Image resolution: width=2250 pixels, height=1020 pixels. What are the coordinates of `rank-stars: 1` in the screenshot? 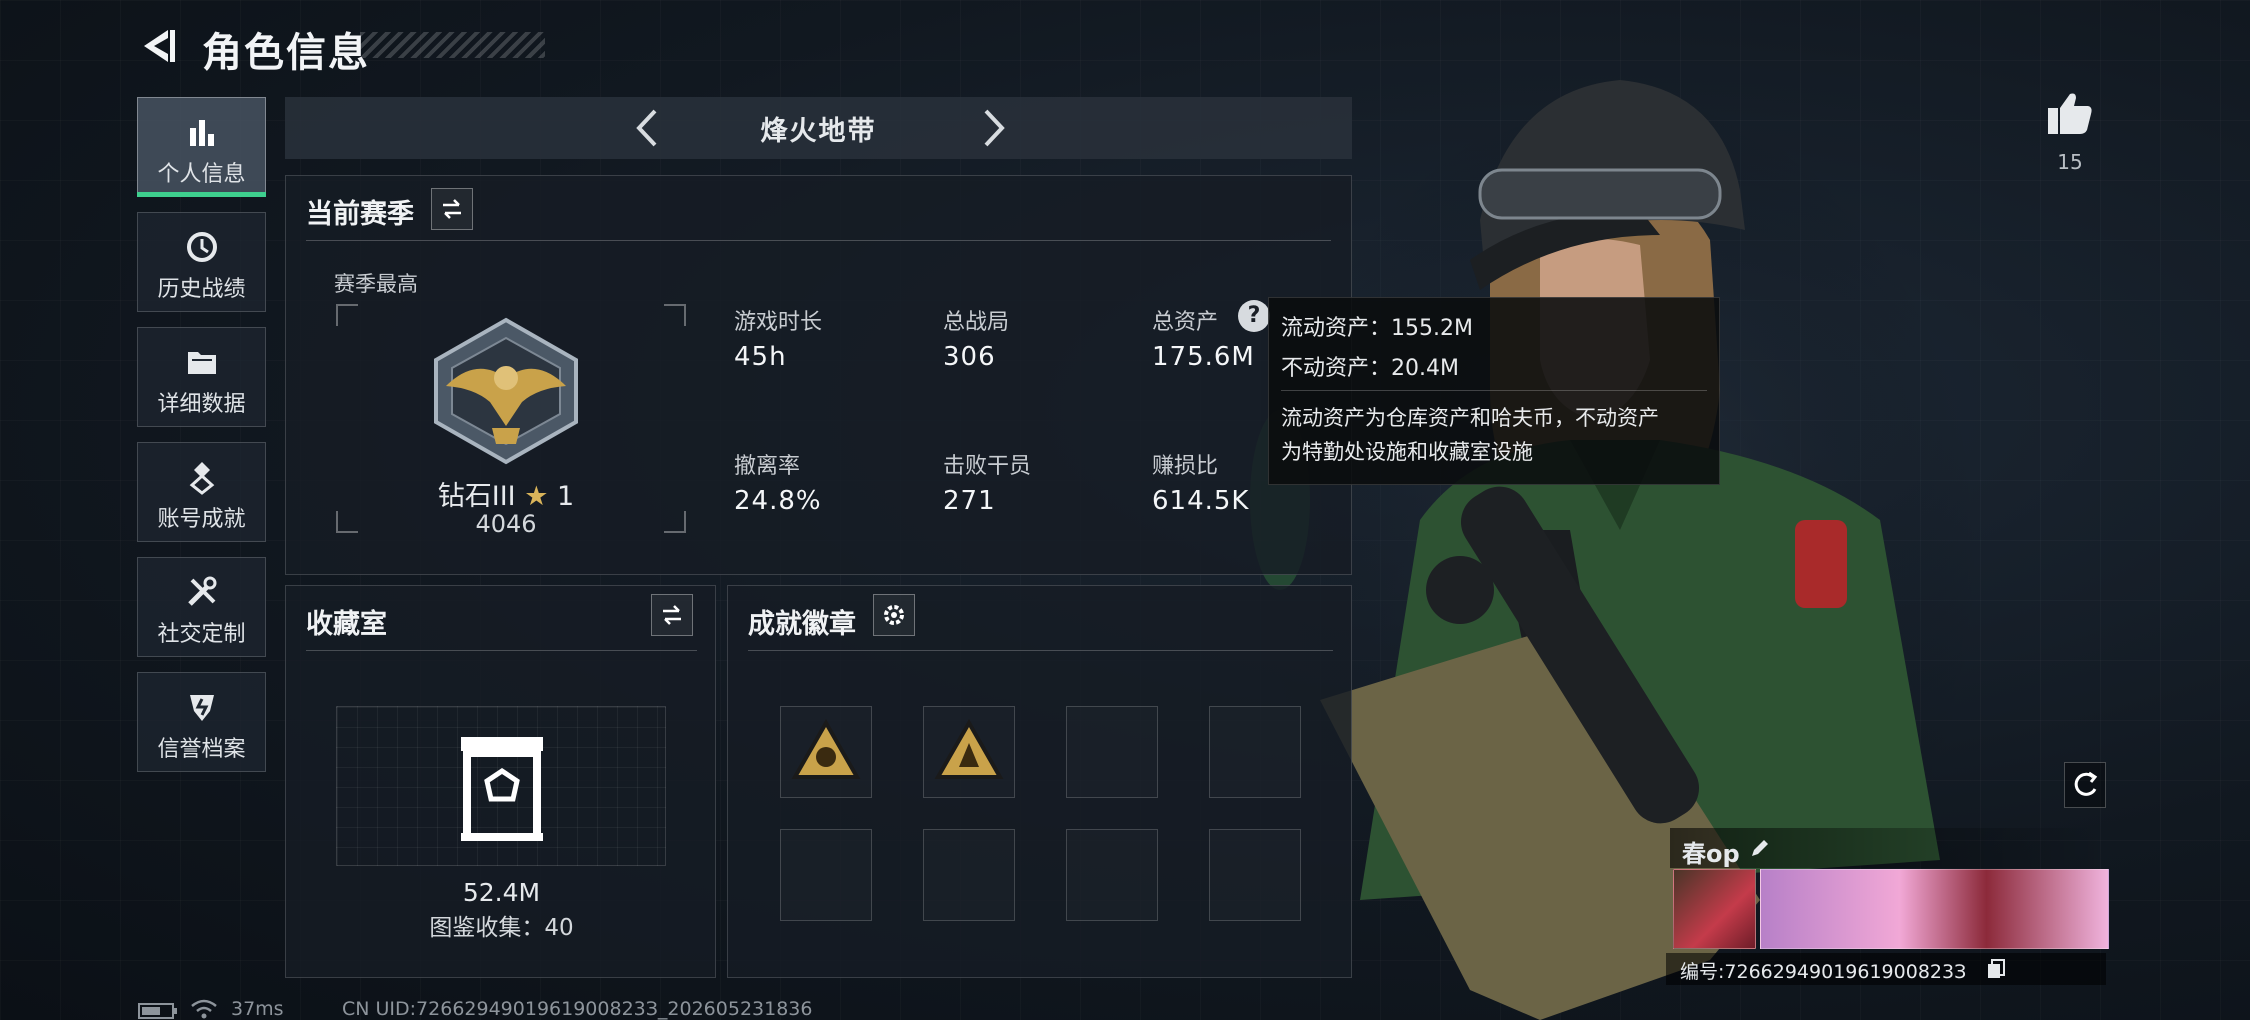 It's located at (566, 496).